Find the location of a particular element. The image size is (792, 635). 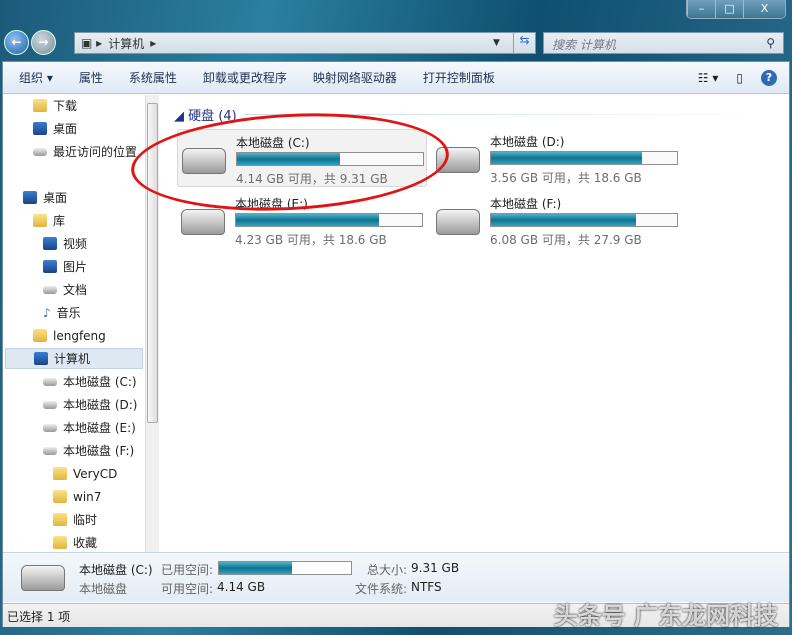

computer-icon: ▣ ▸ is located at coordinates (92, 43).